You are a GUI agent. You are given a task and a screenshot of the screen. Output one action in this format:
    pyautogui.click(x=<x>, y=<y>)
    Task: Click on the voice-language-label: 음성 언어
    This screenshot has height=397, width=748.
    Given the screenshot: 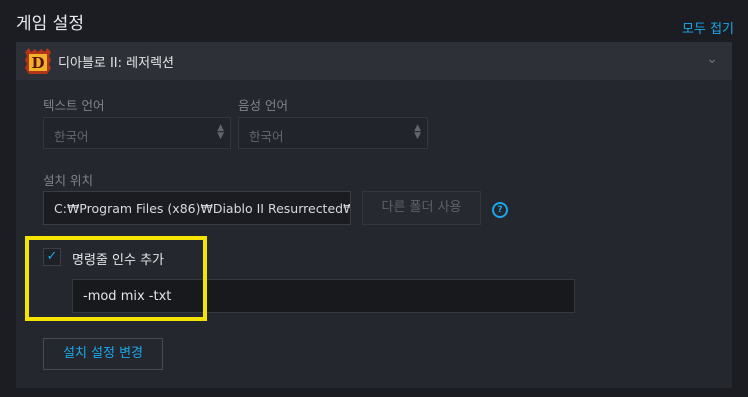 What is the action you would take?
    pyautogui.click(x=263, y=105)
    